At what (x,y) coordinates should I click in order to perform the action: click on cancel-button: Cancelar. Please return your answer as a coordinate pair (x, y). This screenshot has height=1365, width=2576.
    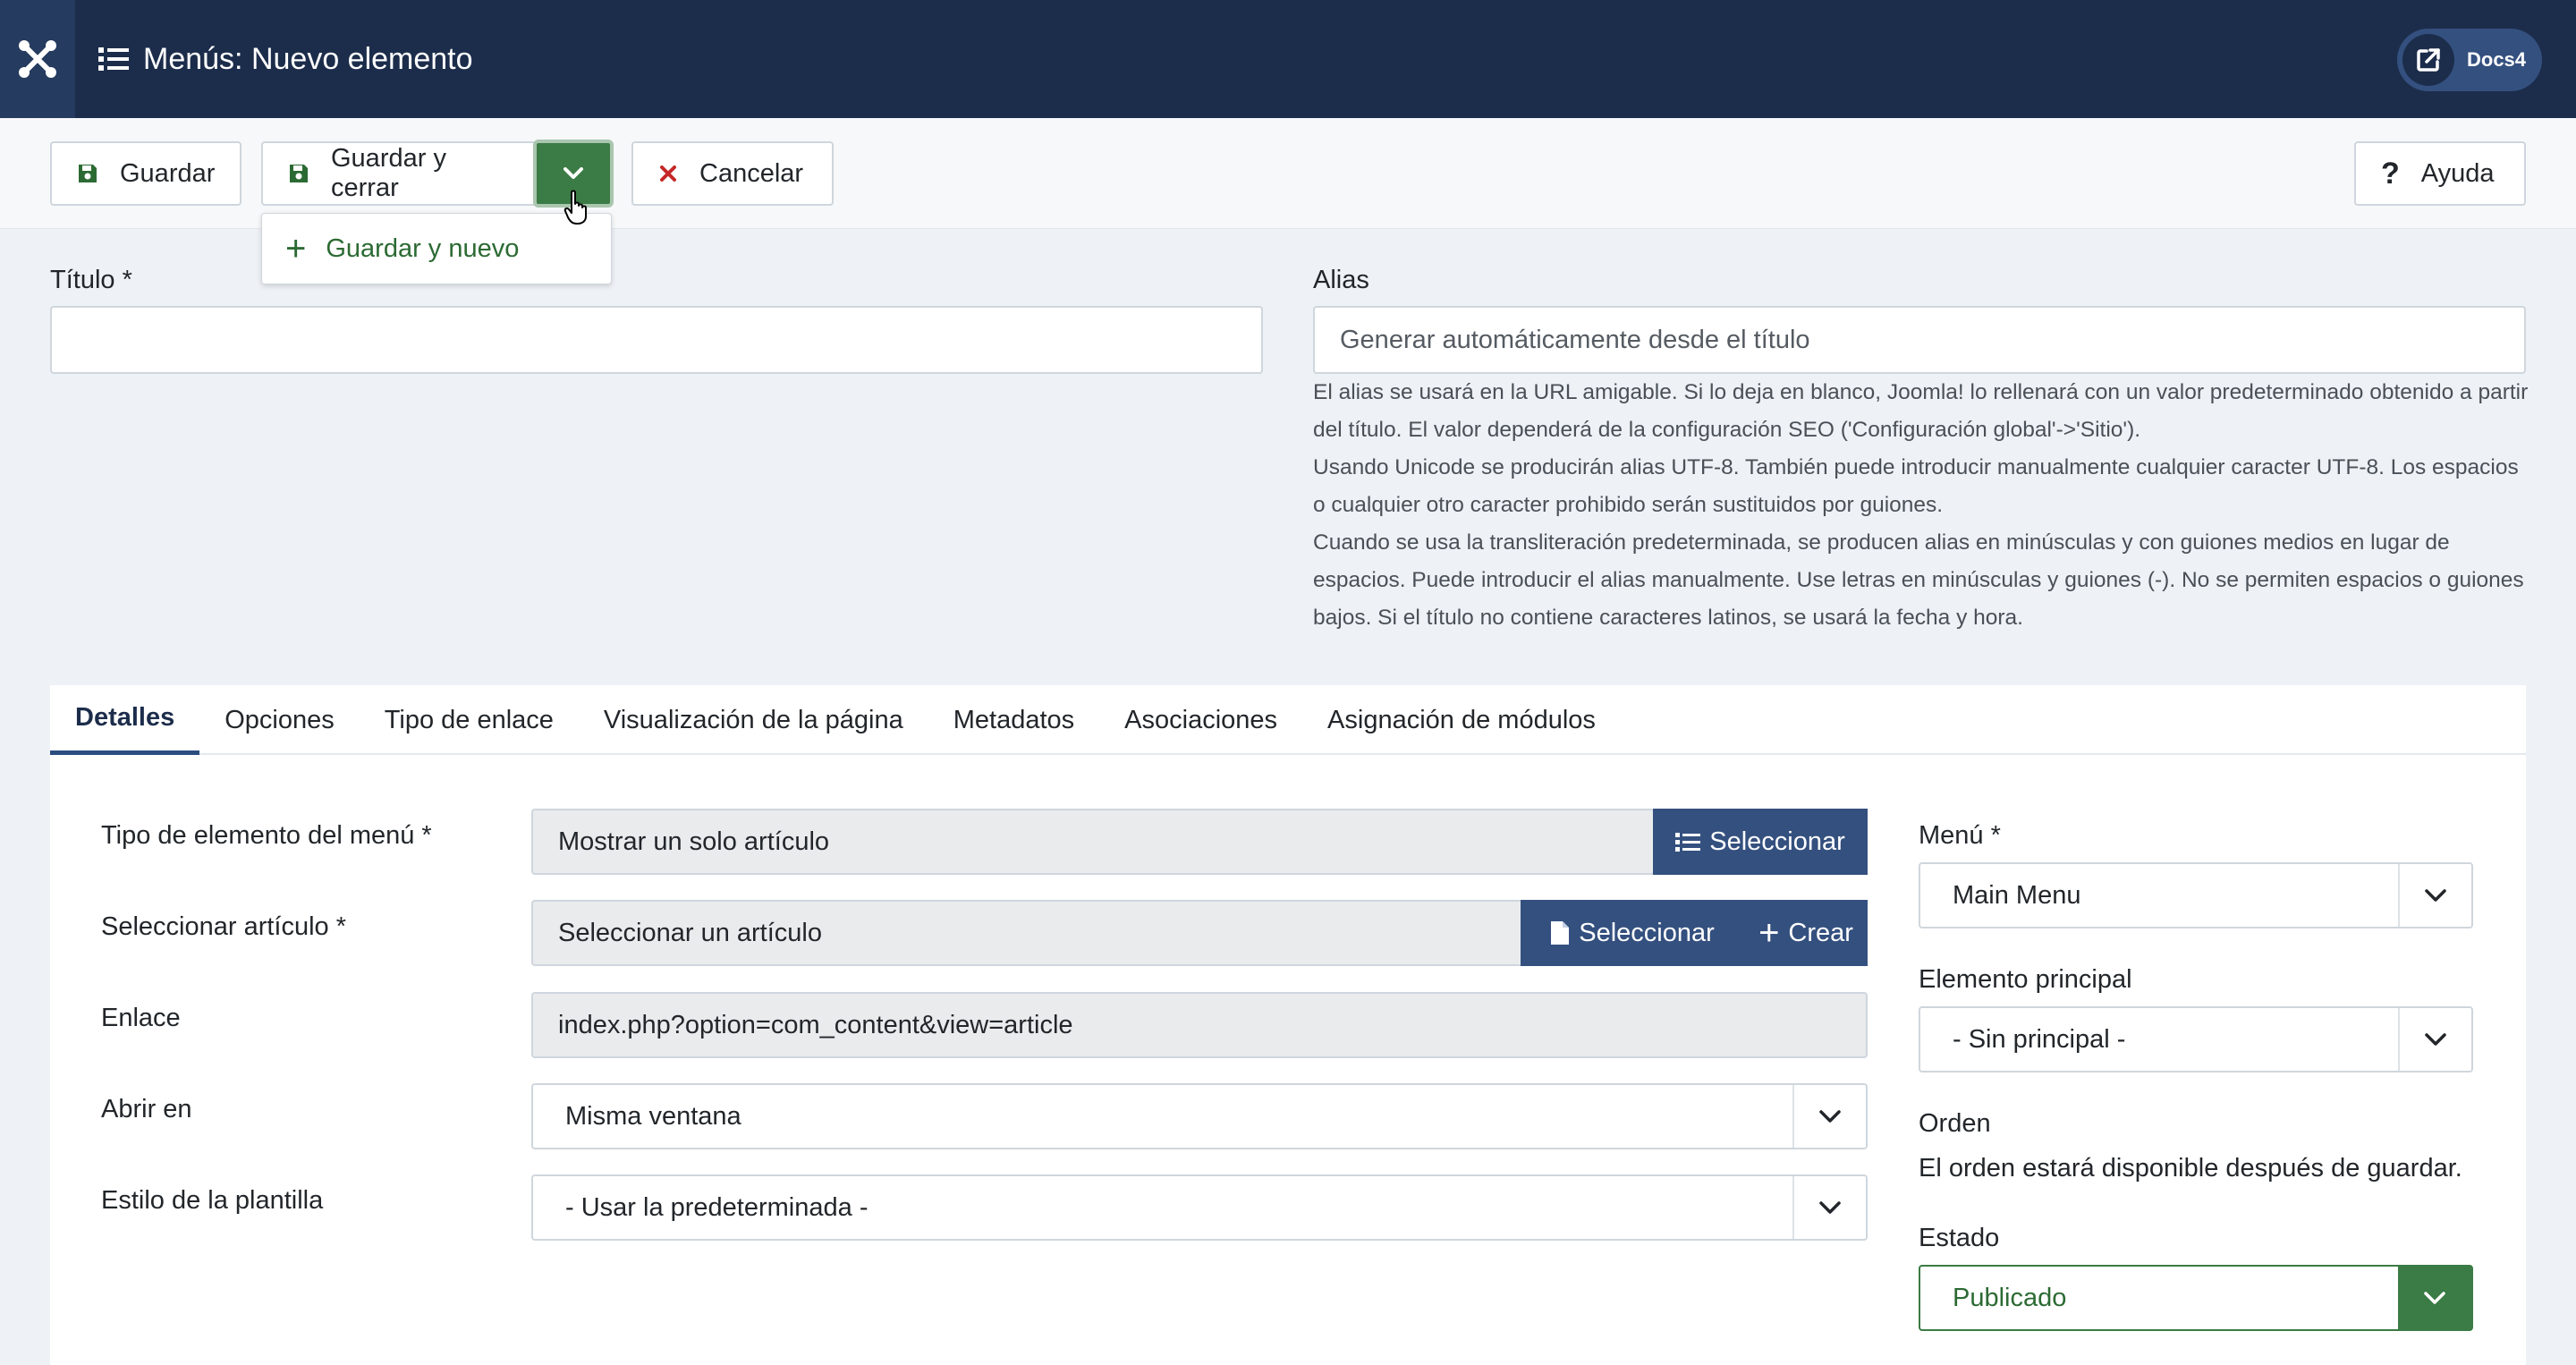
    Looking at the image, I should click on (732, 173).